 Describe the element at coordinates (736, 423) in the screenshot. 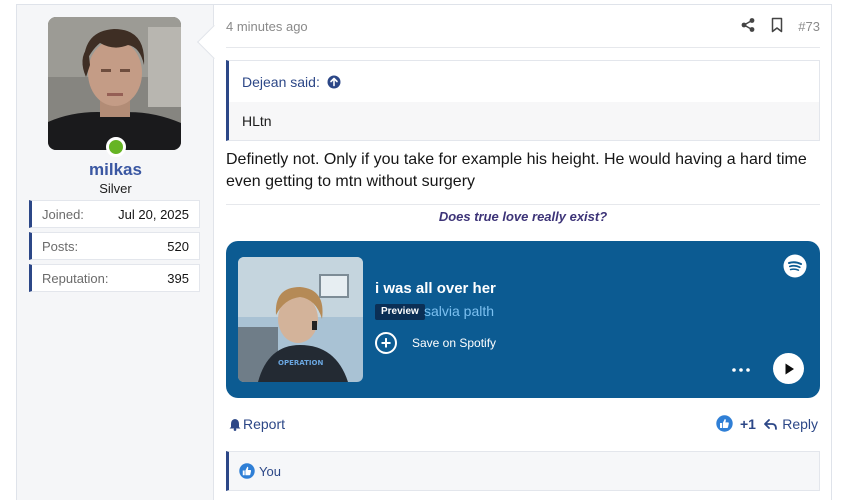

I see `like-button: +1` at that location.